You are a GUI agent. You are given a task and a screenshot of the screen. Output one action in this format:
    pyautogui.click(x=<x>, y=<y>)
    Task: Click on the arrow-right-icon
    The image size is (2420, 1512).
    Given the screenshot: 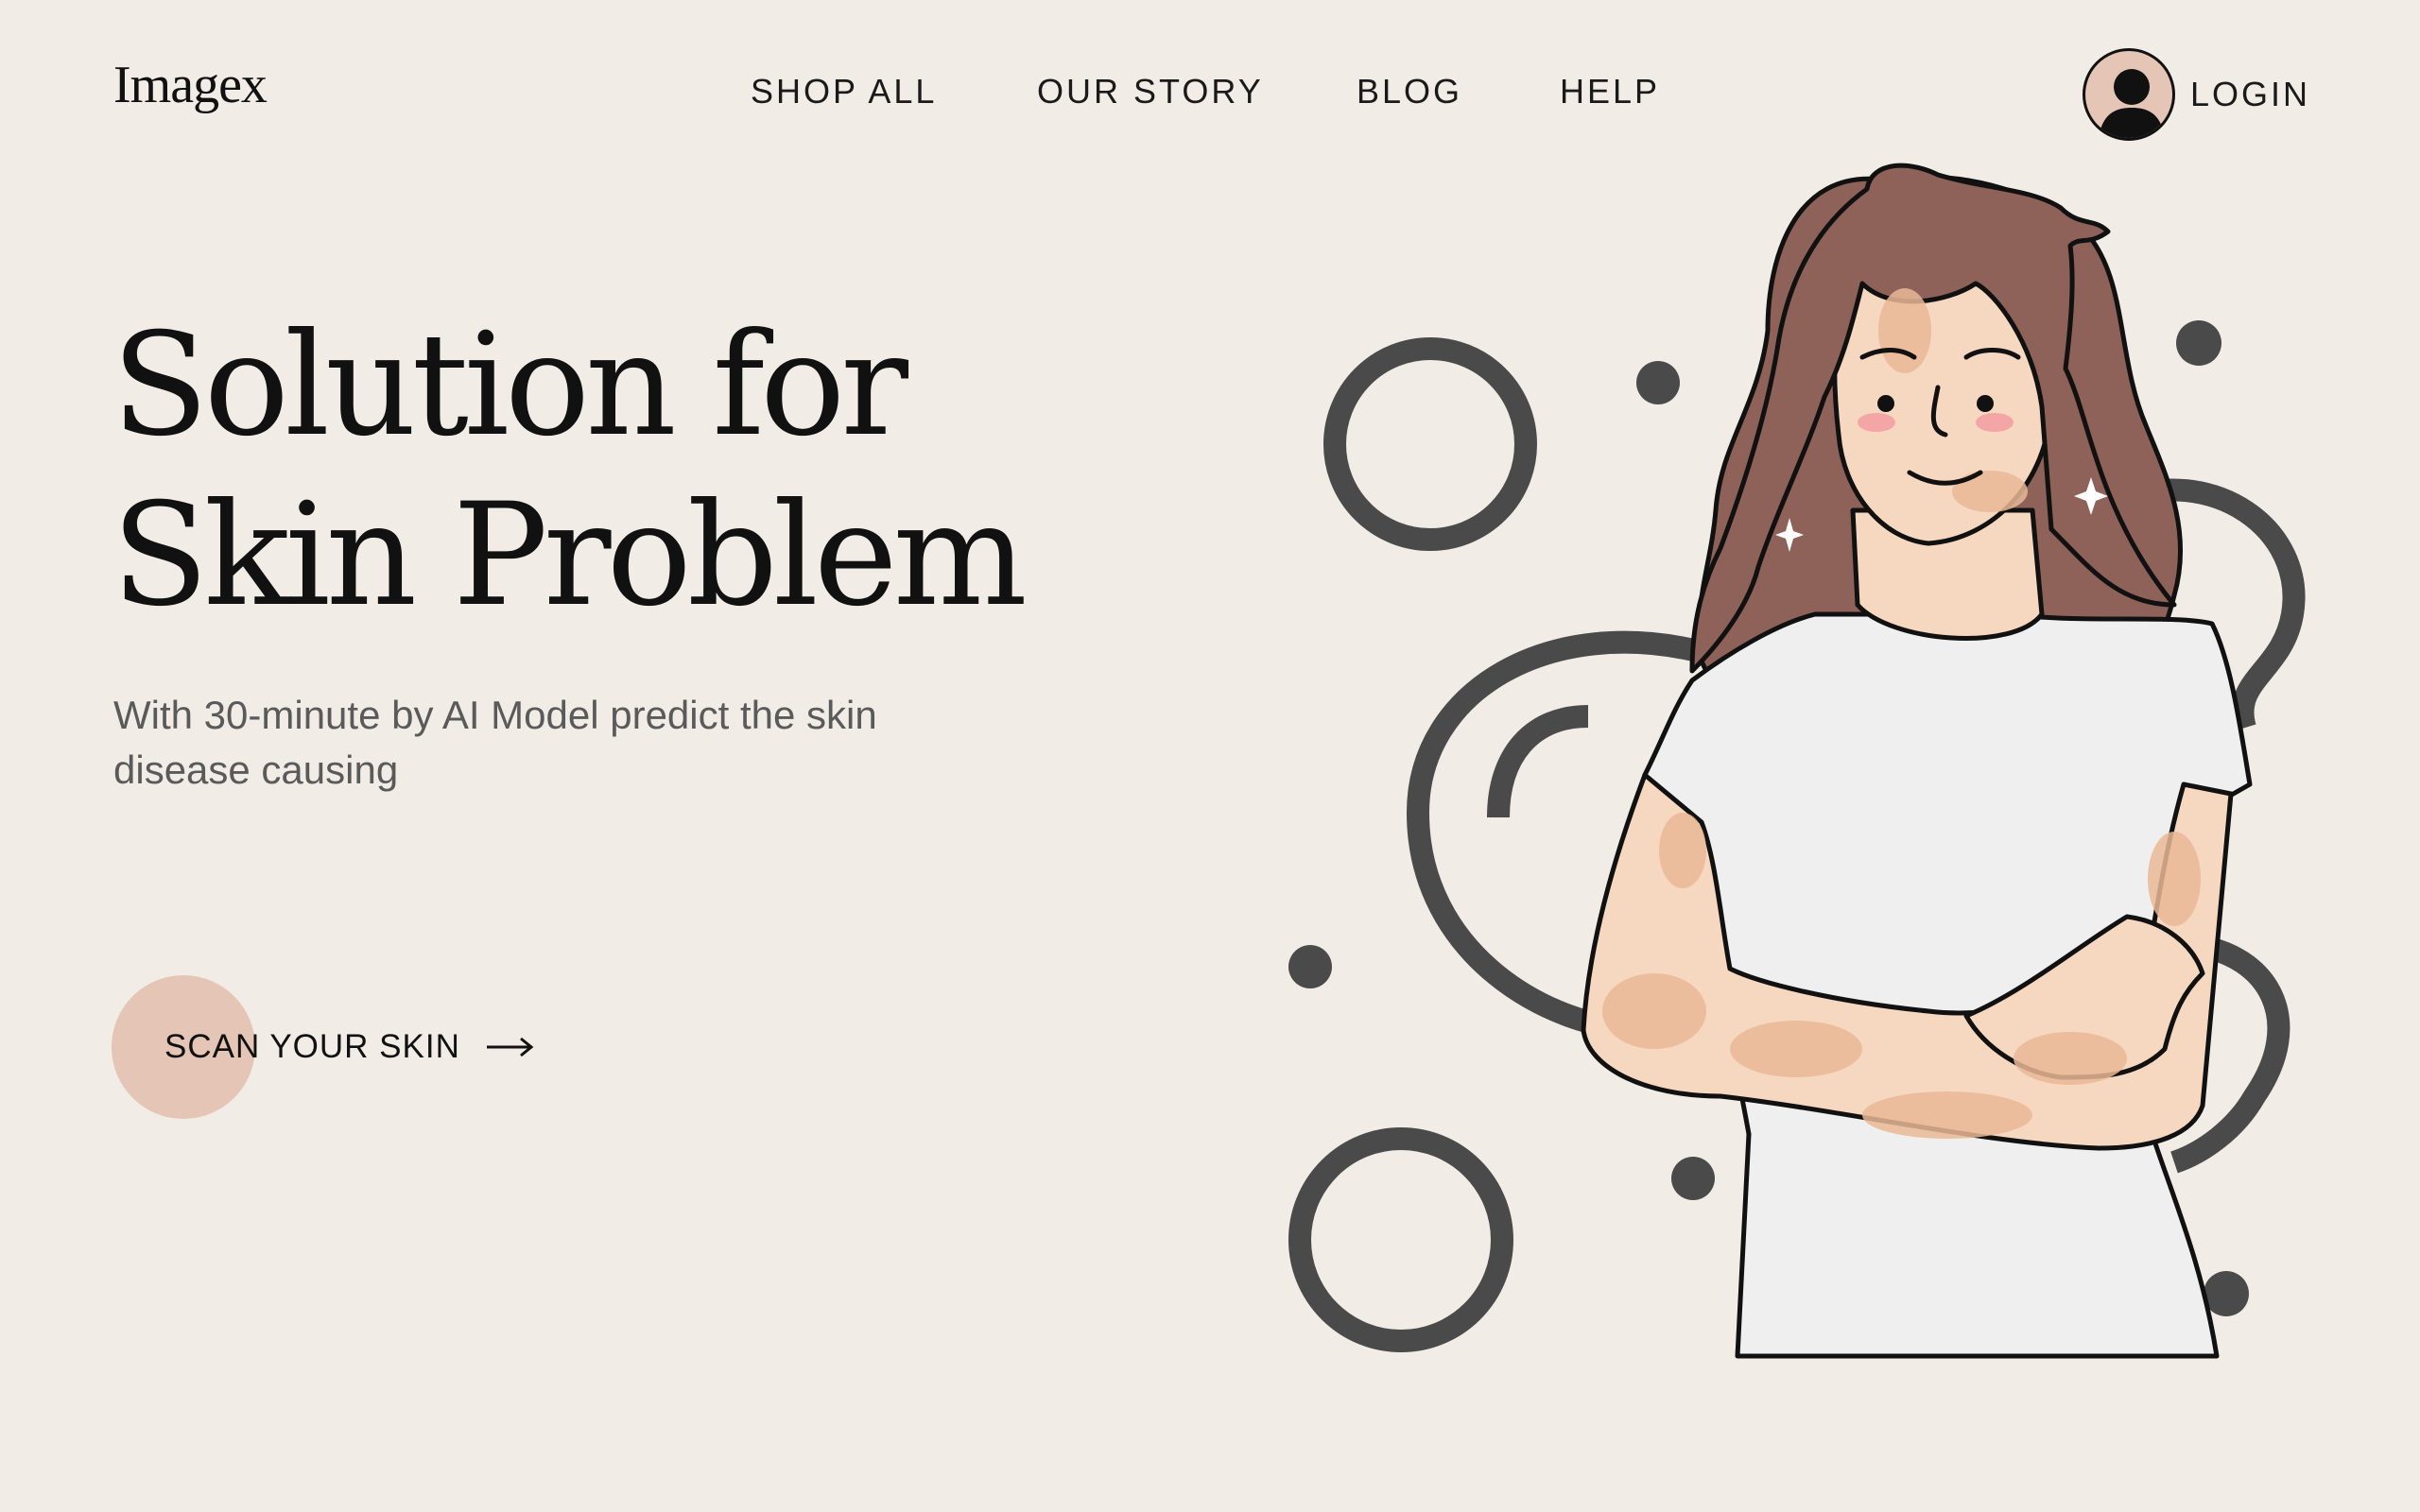 What is the action you would take?
    pyautogui.click(x=510, y=1047)
    